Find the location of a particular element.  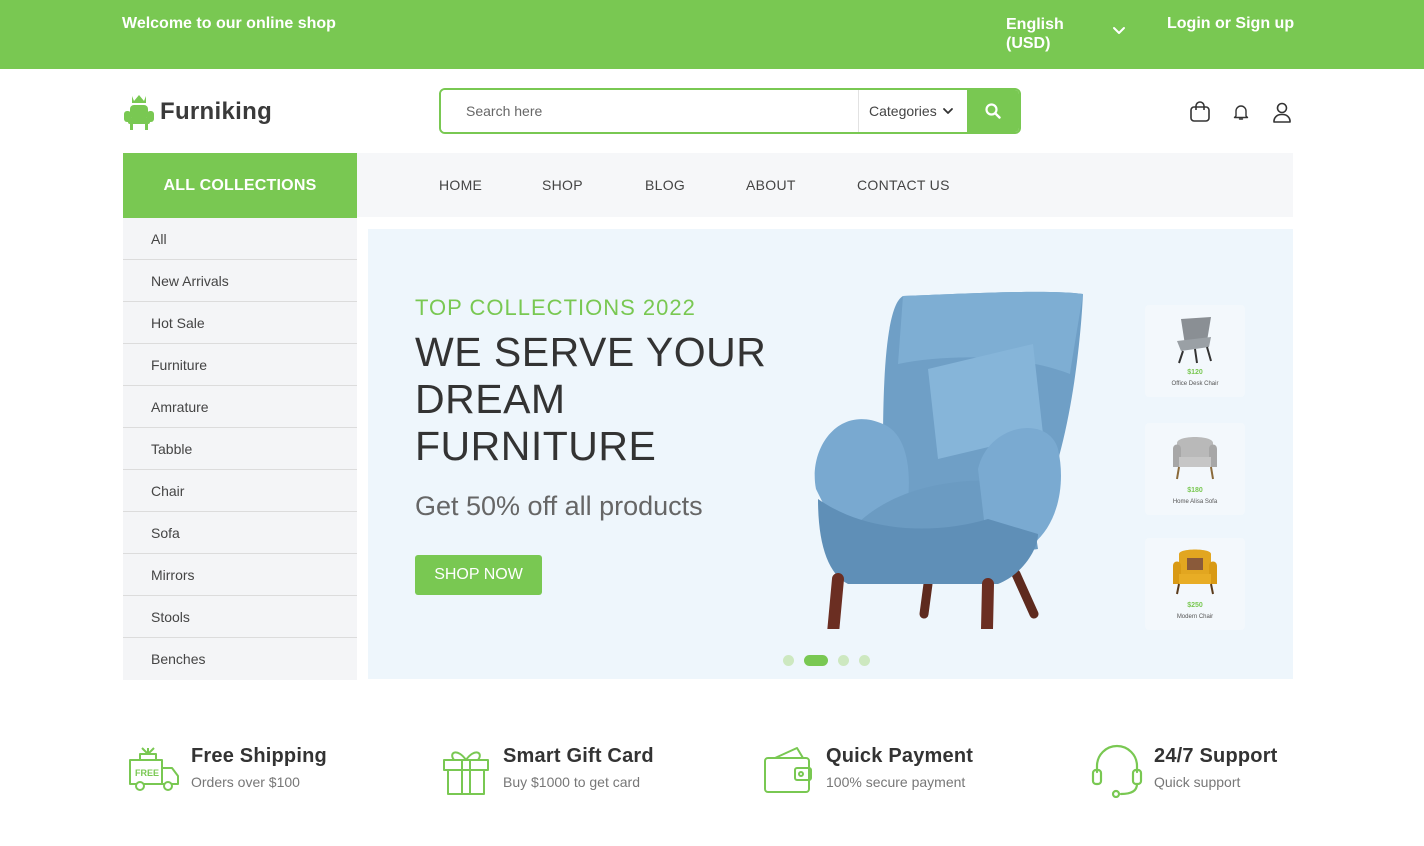

hero-subtitle: Get 50% off all products is located at coordinates (559, 506).